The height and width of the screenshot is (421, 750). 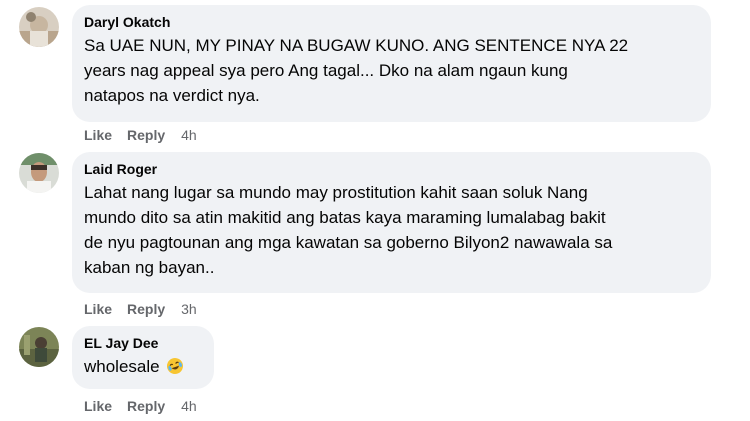 I want to click on comment-bubble: EL Jay Dee wholesale, so click(x=143, y=357).